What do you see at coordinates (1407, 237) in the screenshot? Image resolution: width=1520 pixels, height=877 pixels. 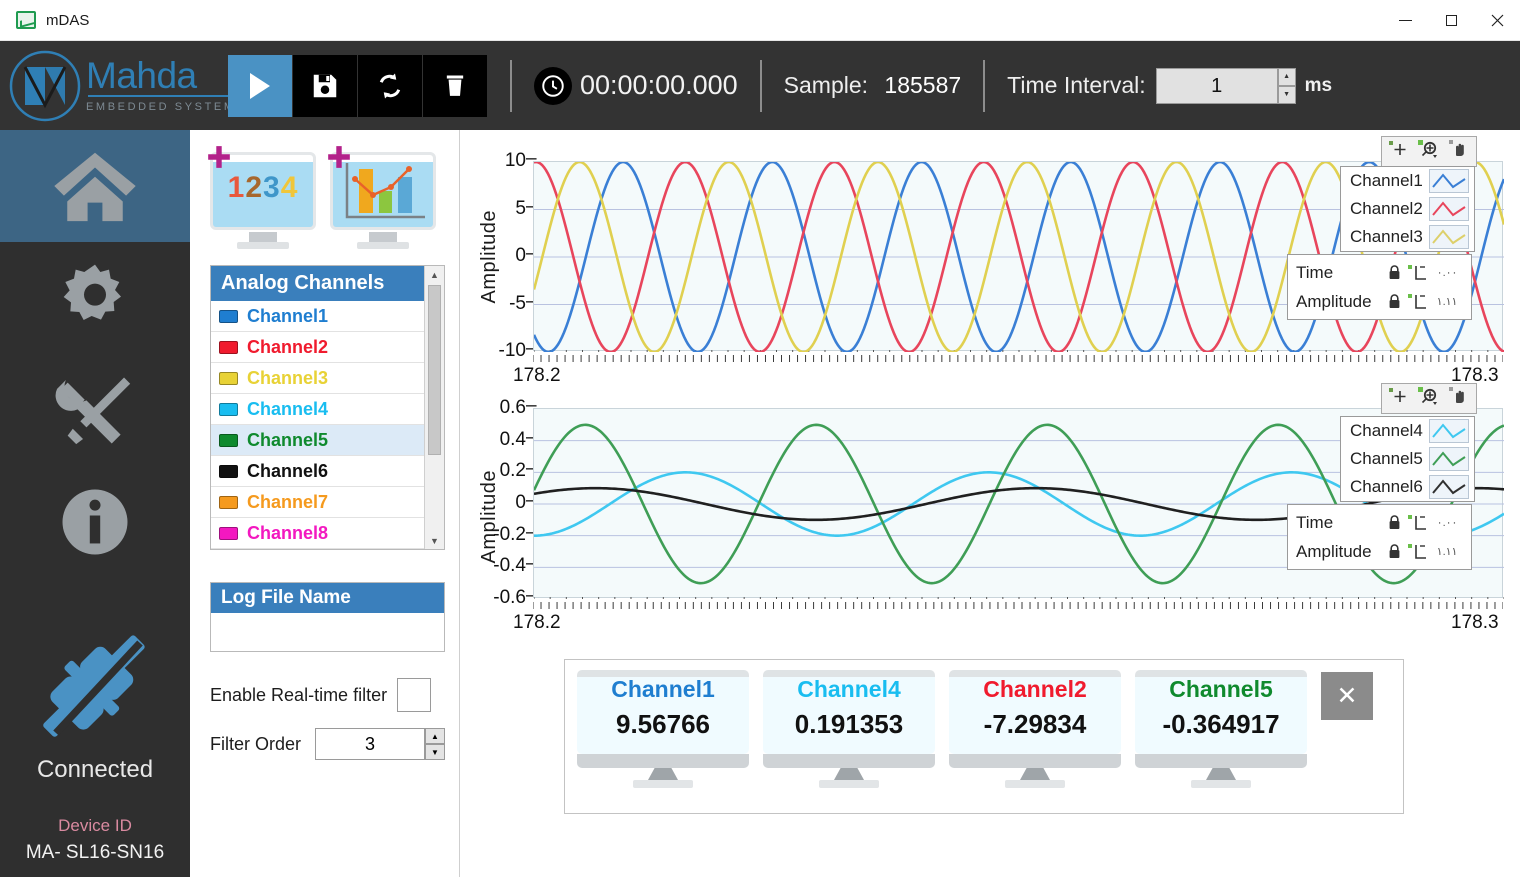 I see `legend-row: Channel3` at bounding box center [1407, 237].